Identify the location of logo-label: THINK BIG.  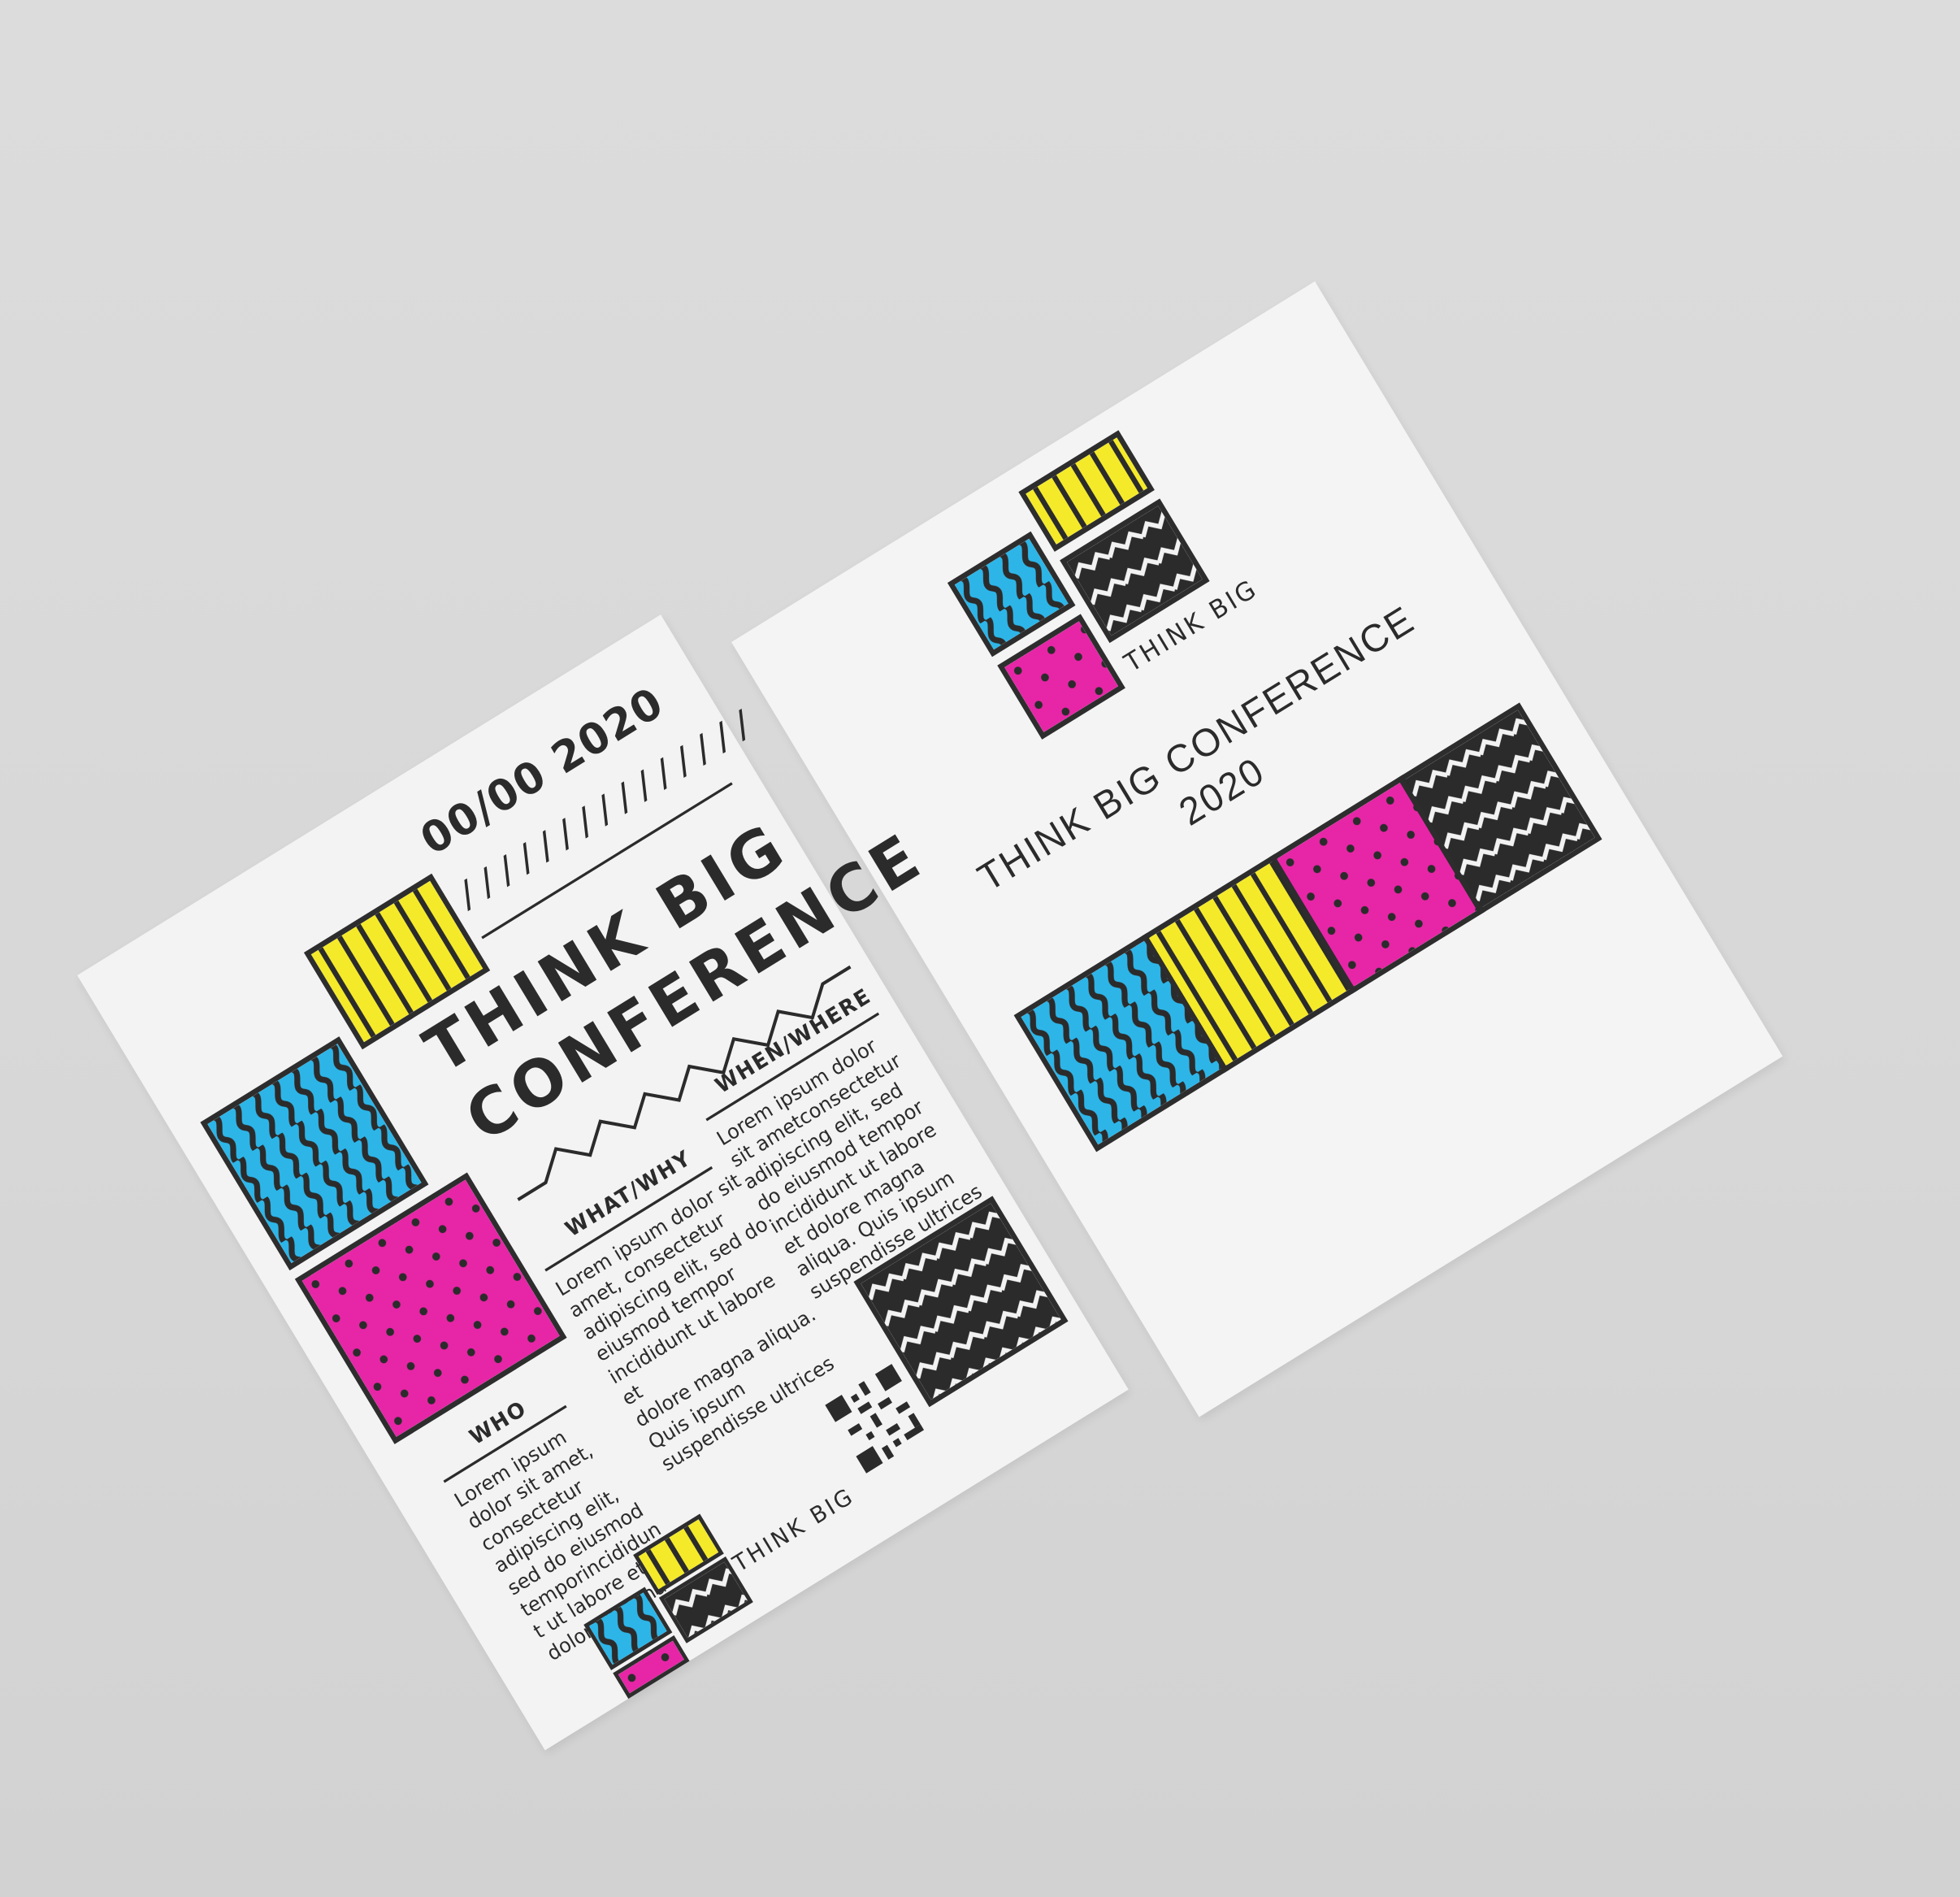
(794, 1530).